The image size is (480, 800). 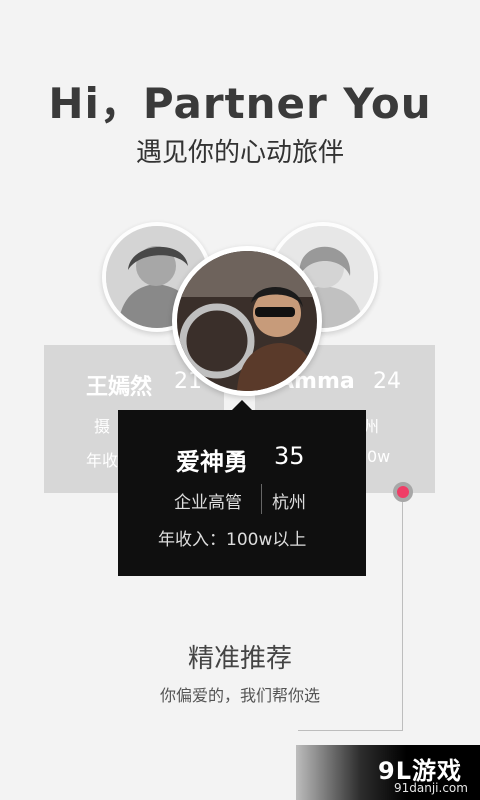 I want to click on indicator-dot, so click(x=403, y=492).